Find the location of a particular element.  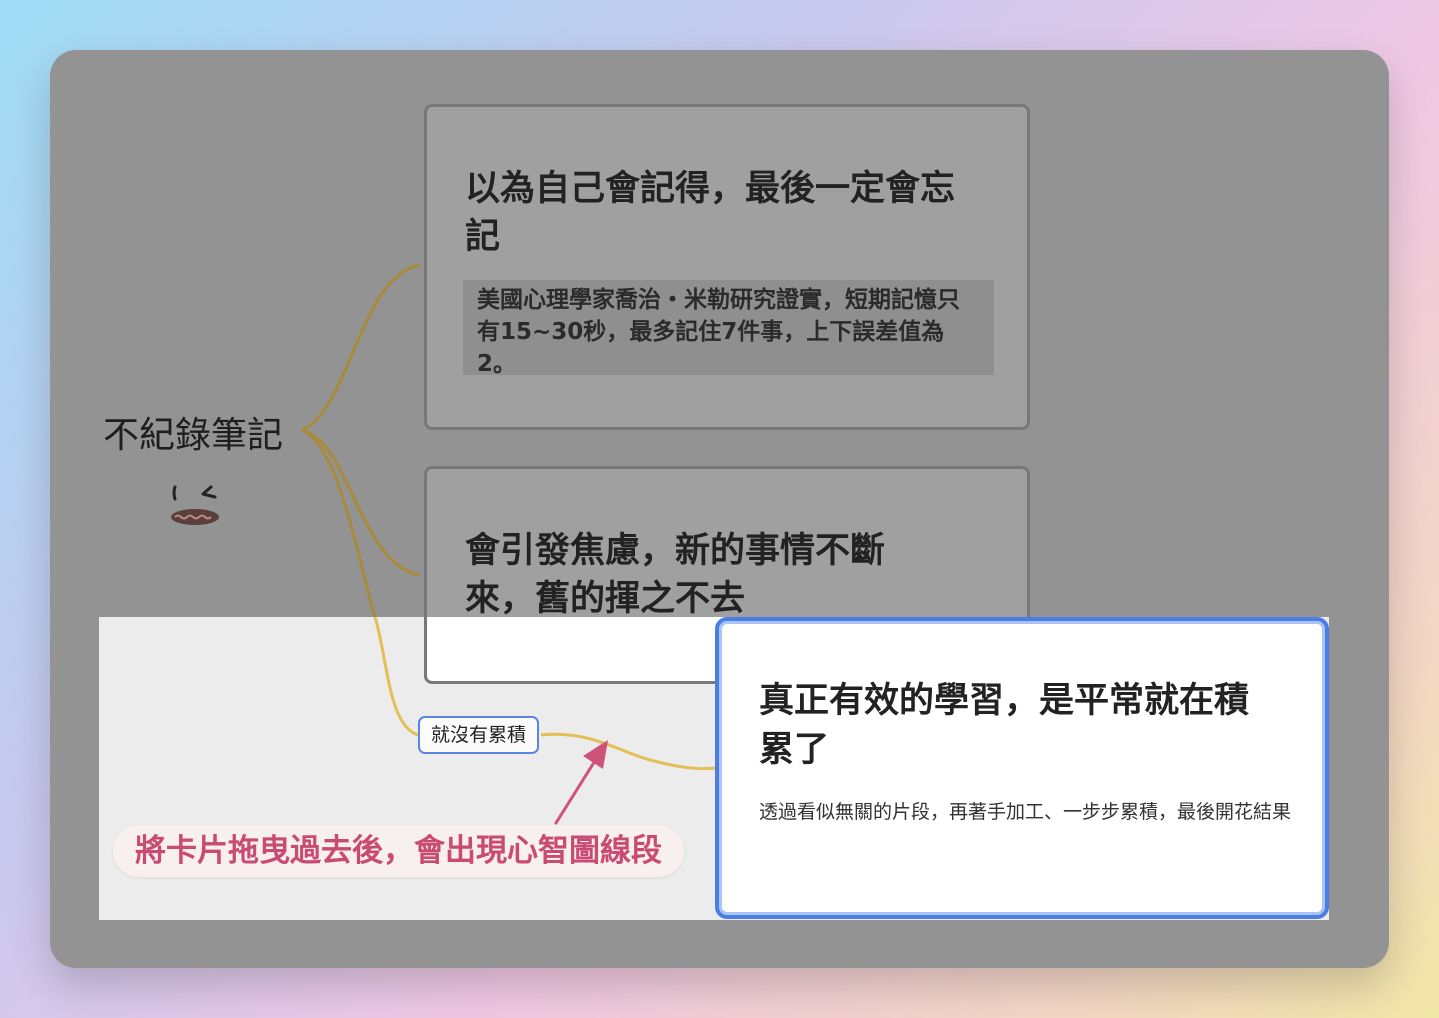

card-2-title: 會引發焦慮，新的事情不斷來，舊的揮之不去 is located at coordinates (675, 575).